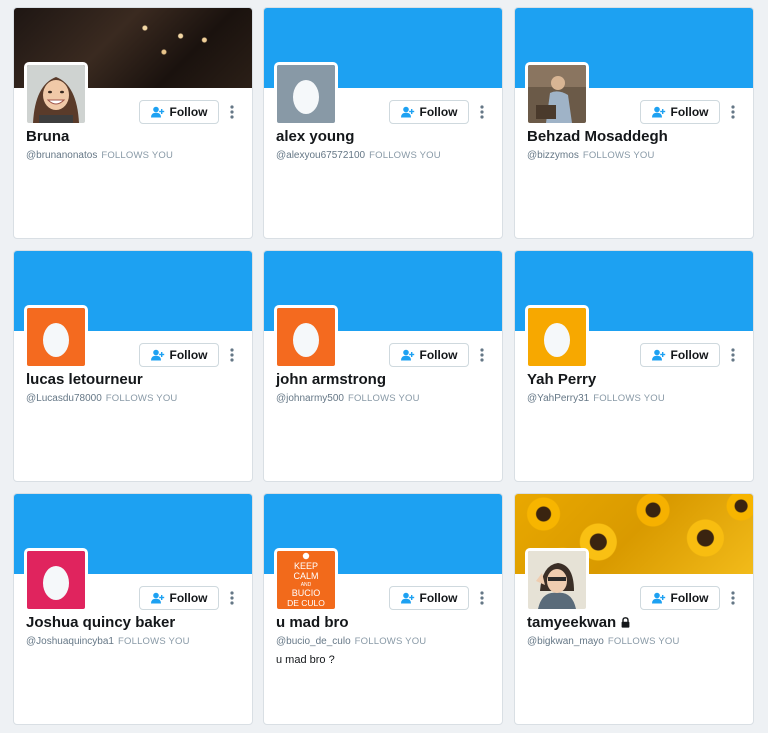 This screenshot has width=768, height=733. What do you see at coordinates (305, 576) in the screenshot?
I see `poster-text-line: CALM` at bounding box center [305, 576].